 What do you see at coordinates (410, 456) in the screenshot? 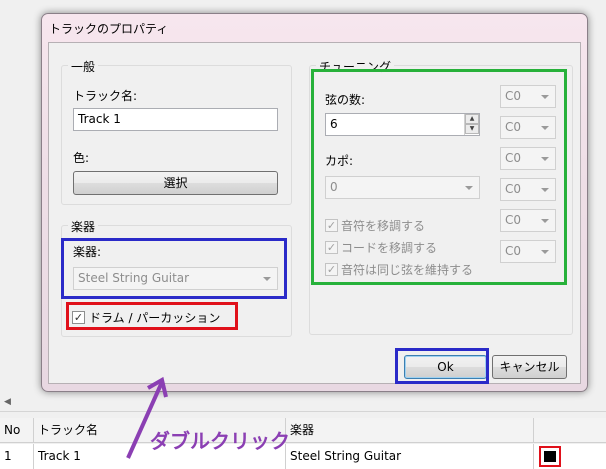
I see `table-row-instrument: Steel String Guitar` at bounding box center [410, 456].